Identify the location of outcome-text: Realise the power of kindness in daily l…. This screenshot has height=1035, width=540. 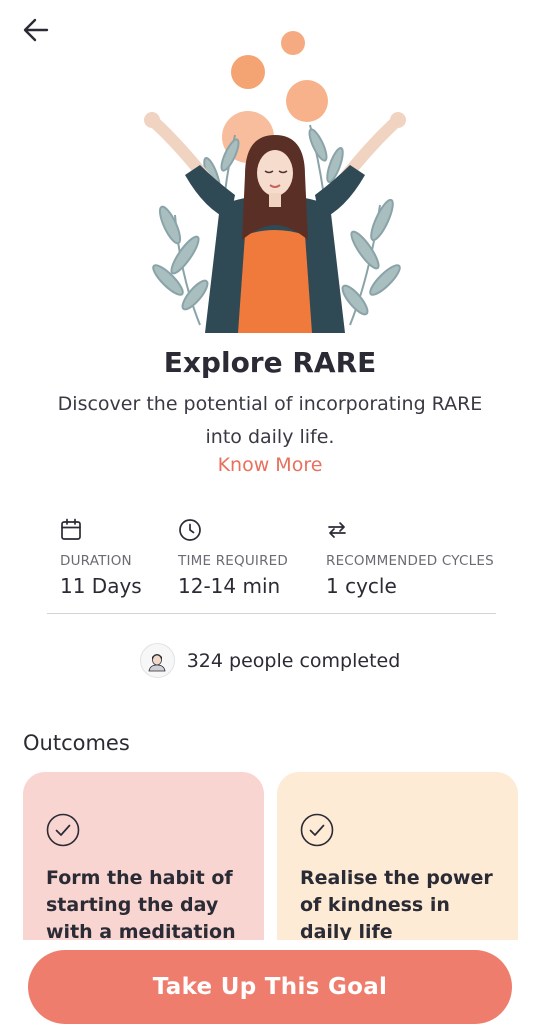
(396, 903).